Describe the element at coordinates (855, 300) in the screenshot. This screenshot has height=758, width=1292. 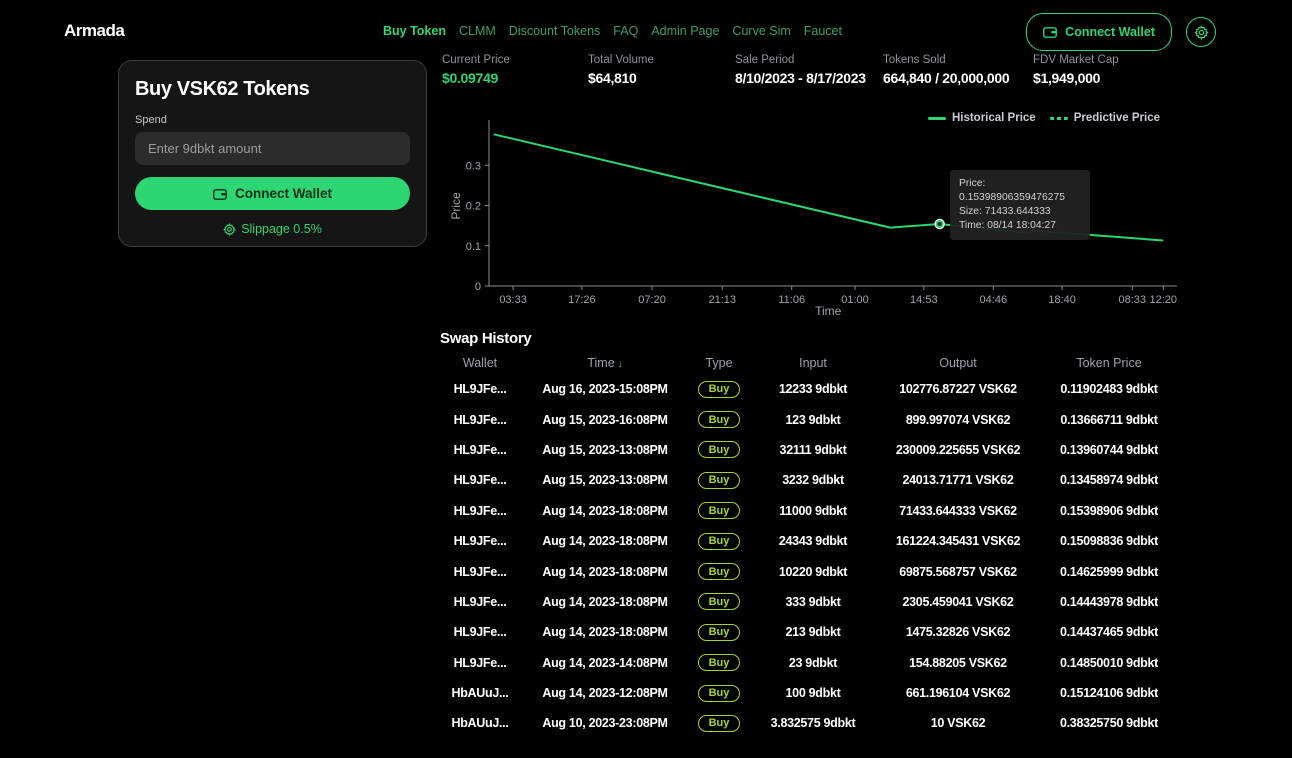
I see `svg-text: 01:00` at that location.